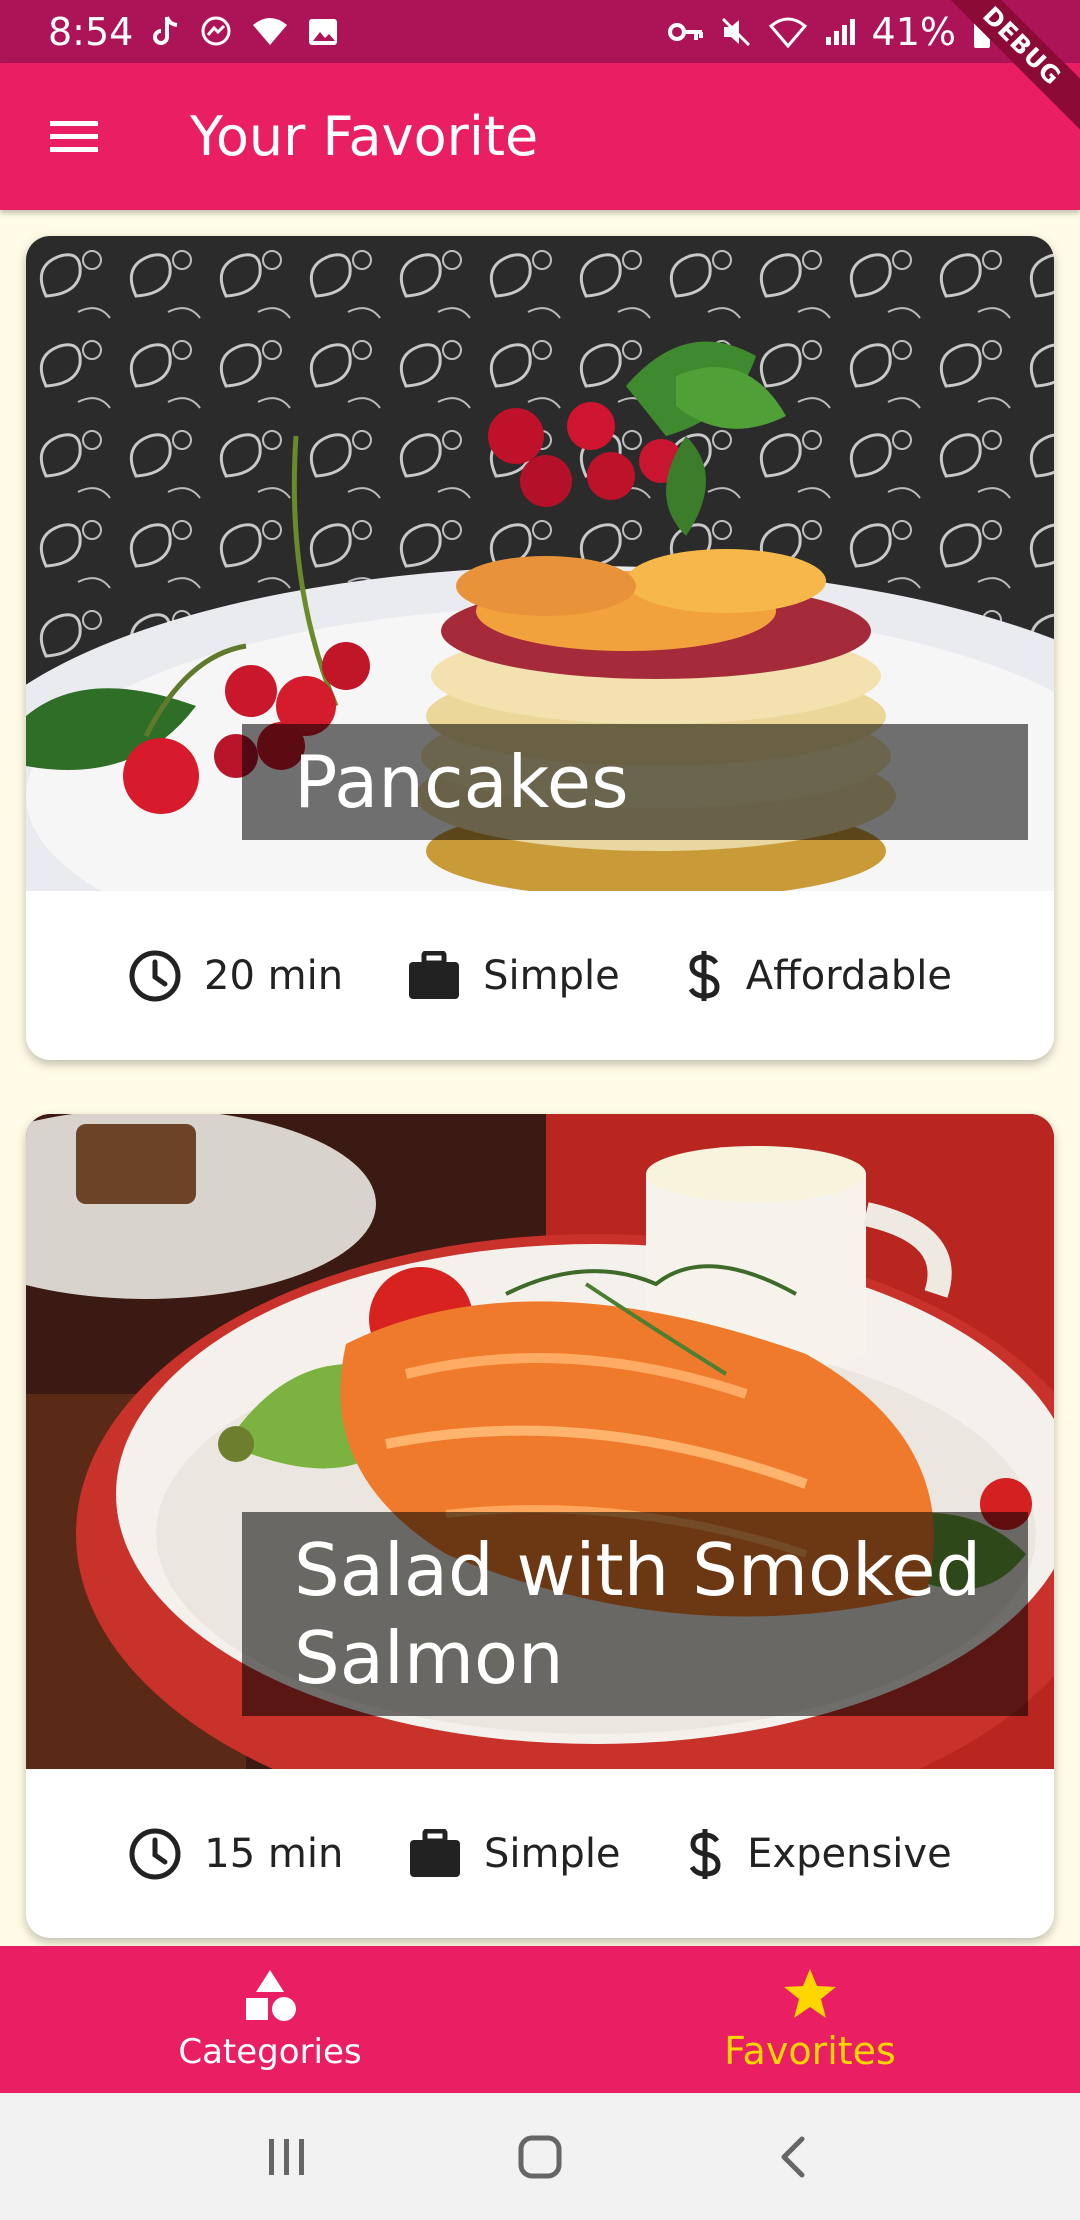 Image resolution: width=1080 pixels, height=2220 pixels. I want to click on messenger-icon, so click(216, 32).